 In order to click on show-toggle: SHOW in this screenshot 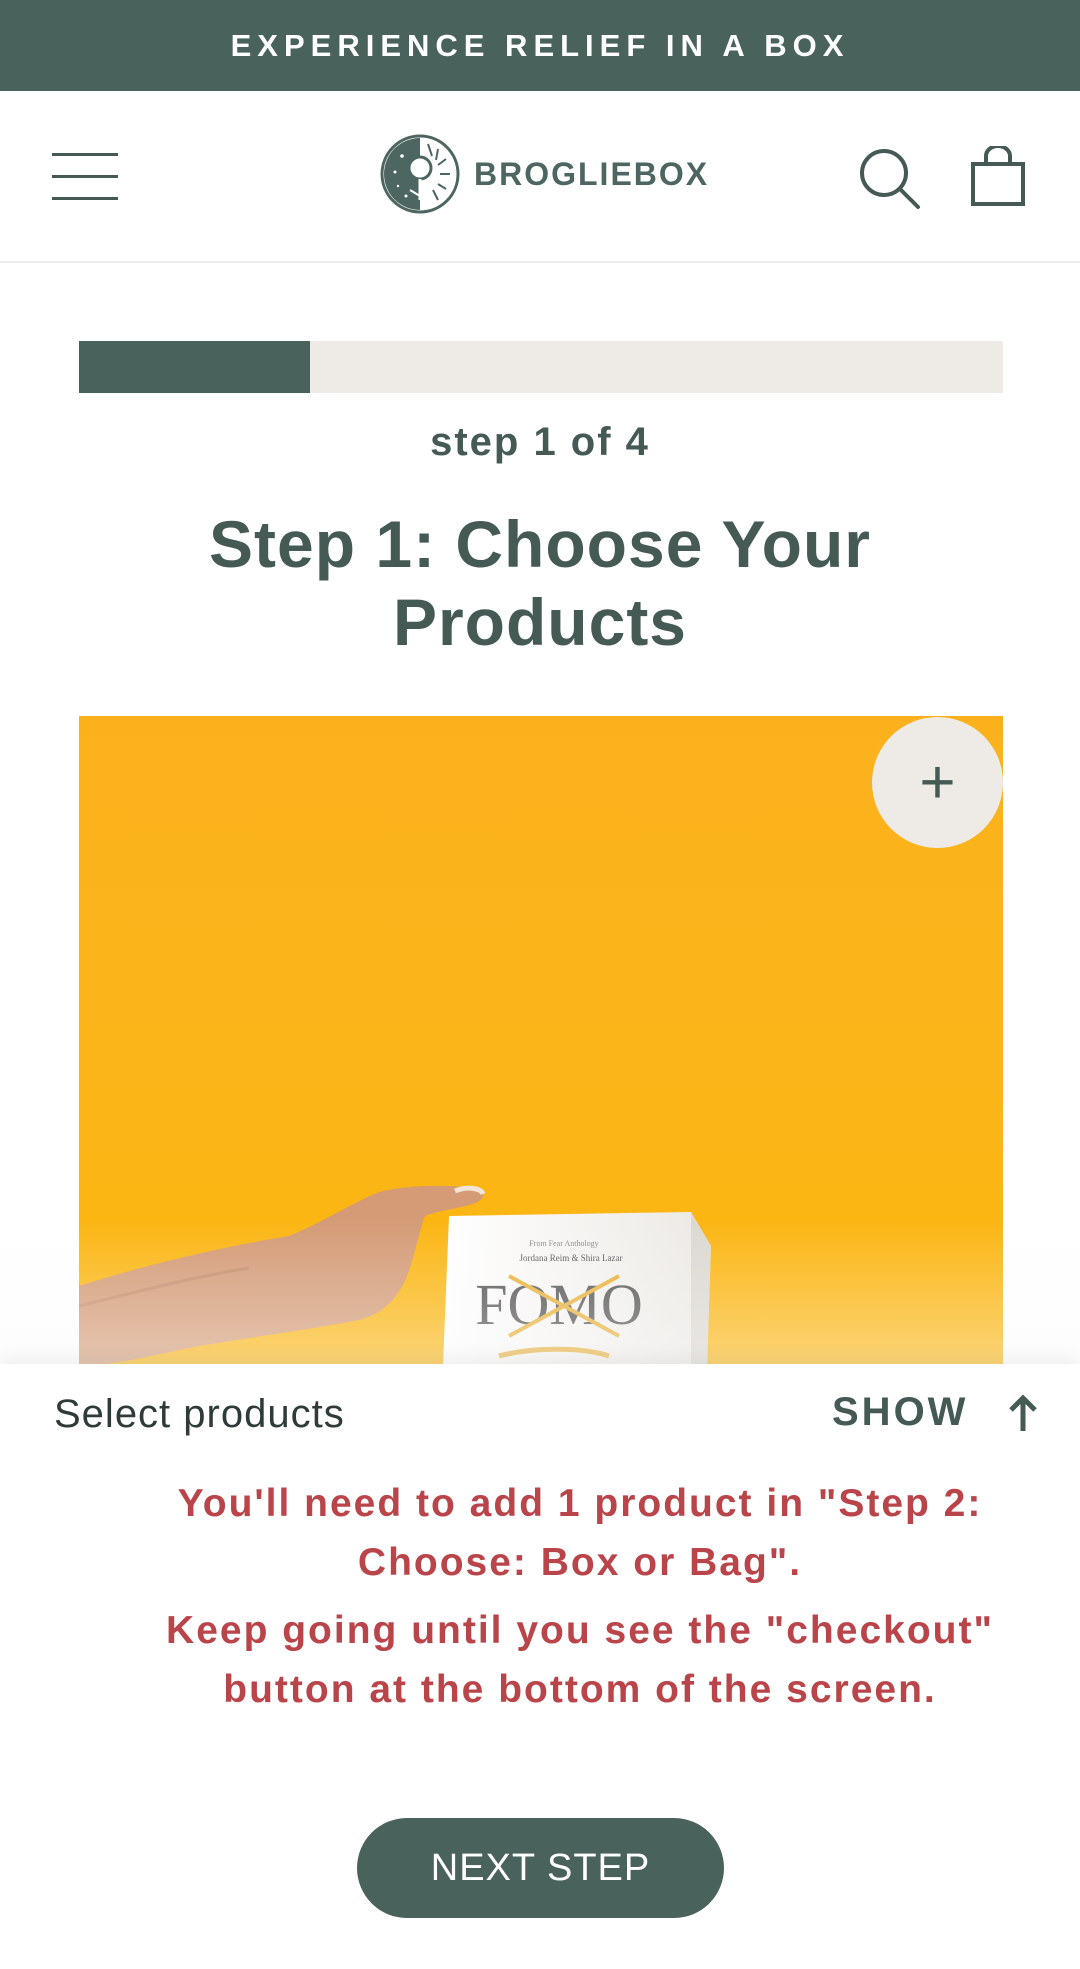, I will do `click(936, 1412)`.